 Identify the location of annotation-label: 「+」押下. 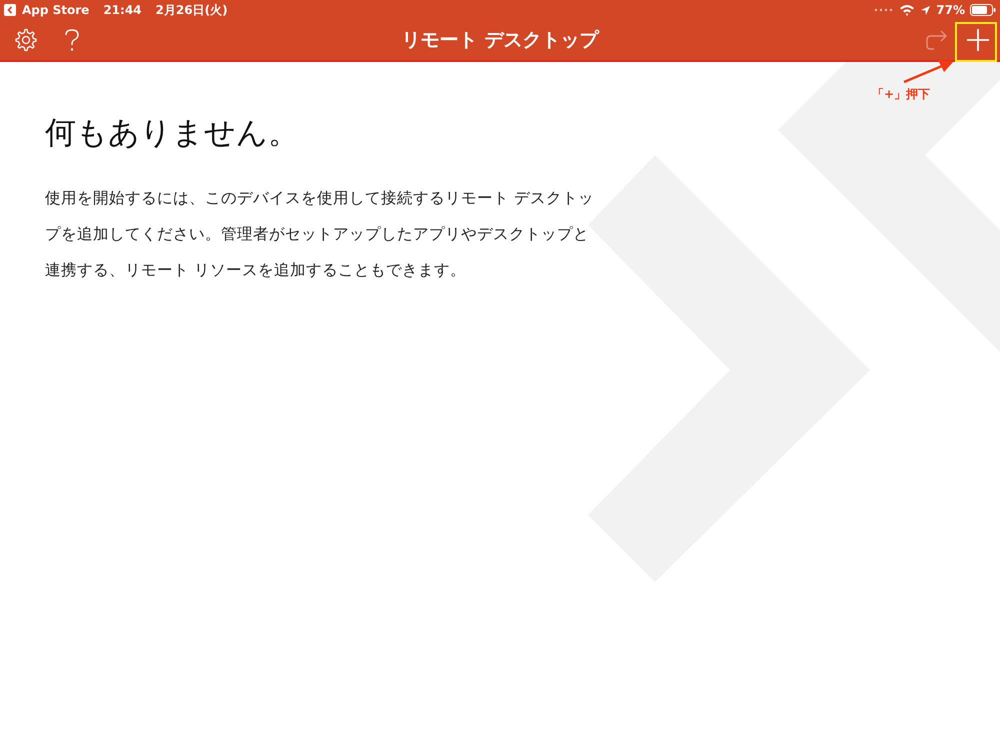
(901, 94).